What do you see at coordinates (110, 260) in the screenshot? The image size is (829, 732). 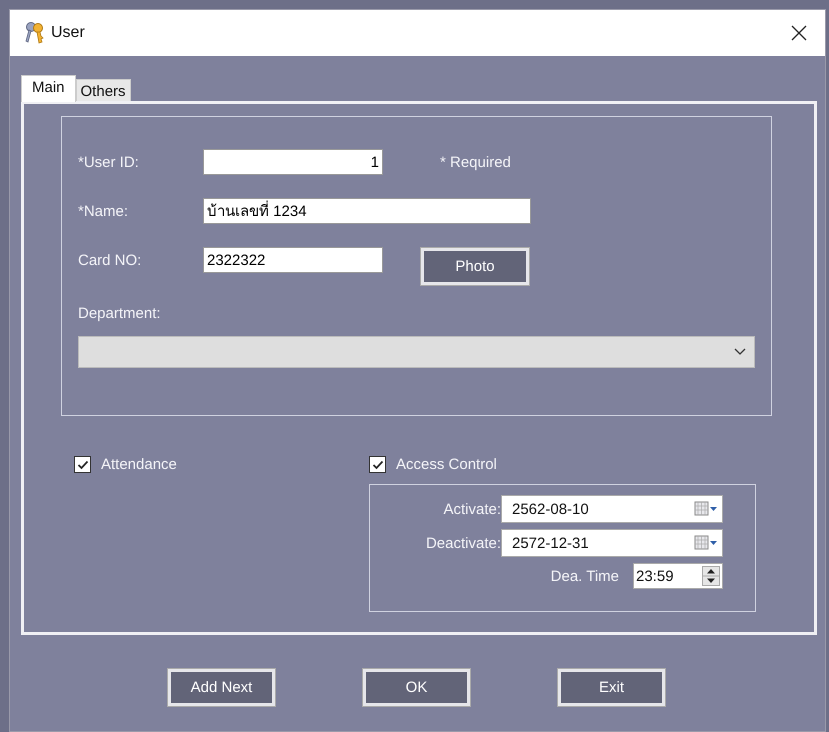 I see `field-label: Card NO:` at bounding box center [110, 260].